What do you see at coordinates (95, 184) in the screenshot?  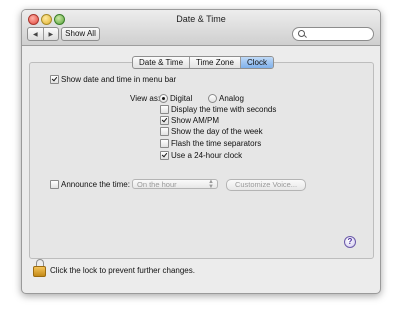 I see `announce-time-label: Announce the time:` at bounding box center [95, 184].